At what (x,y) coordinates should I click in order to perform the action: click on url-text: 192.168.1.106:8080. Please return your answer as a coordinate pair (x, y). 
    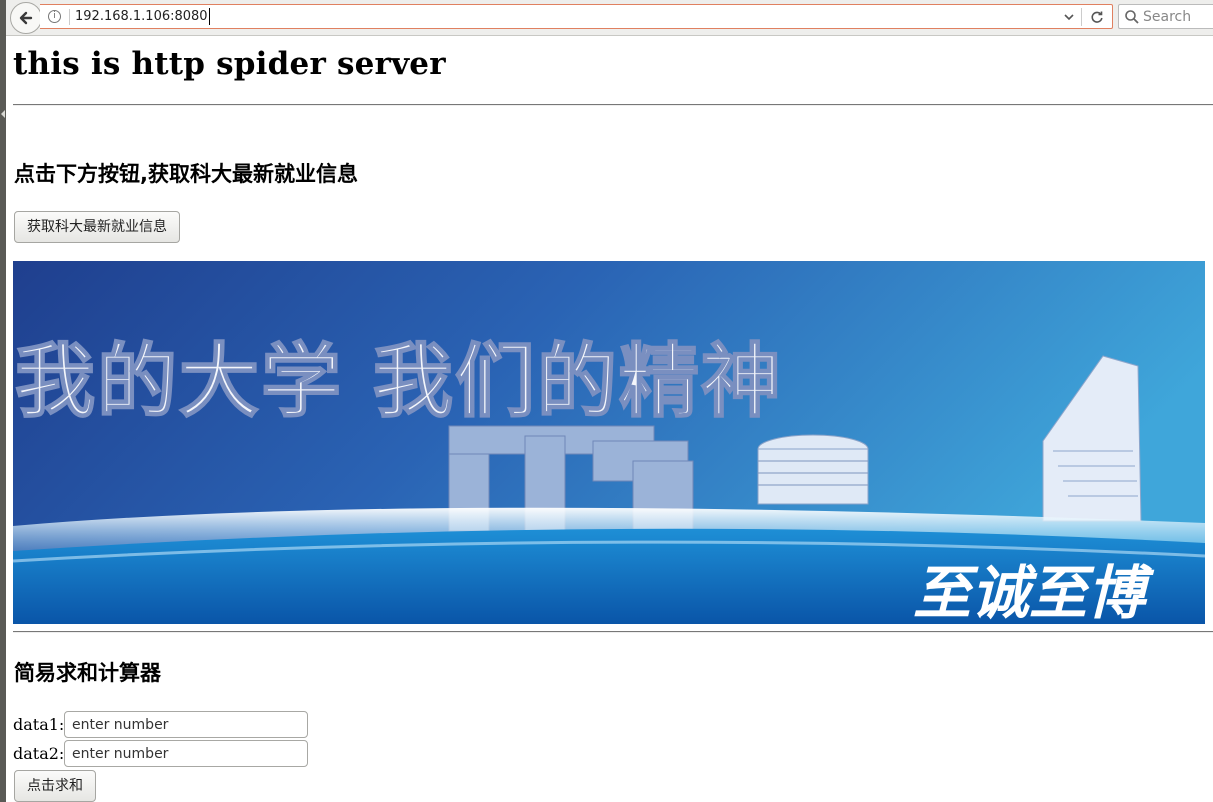
    Looking at the image, I should click on (142, 16).